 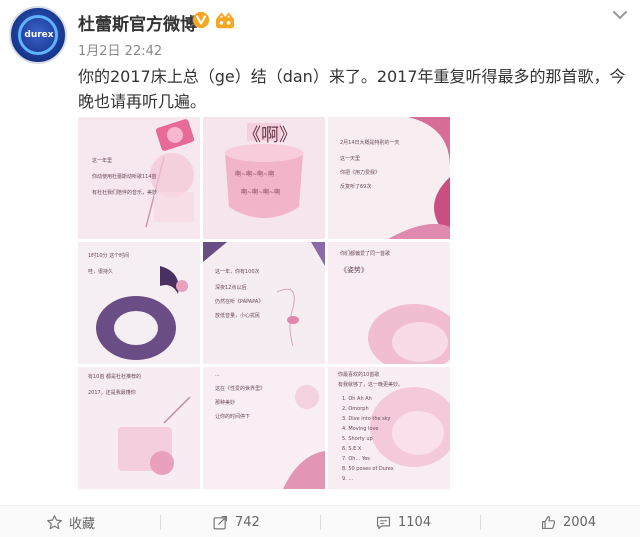 What do you see at coordinates (54, 521) in the screenshot?
I see `star-icon` at bounding box center [54, 521].